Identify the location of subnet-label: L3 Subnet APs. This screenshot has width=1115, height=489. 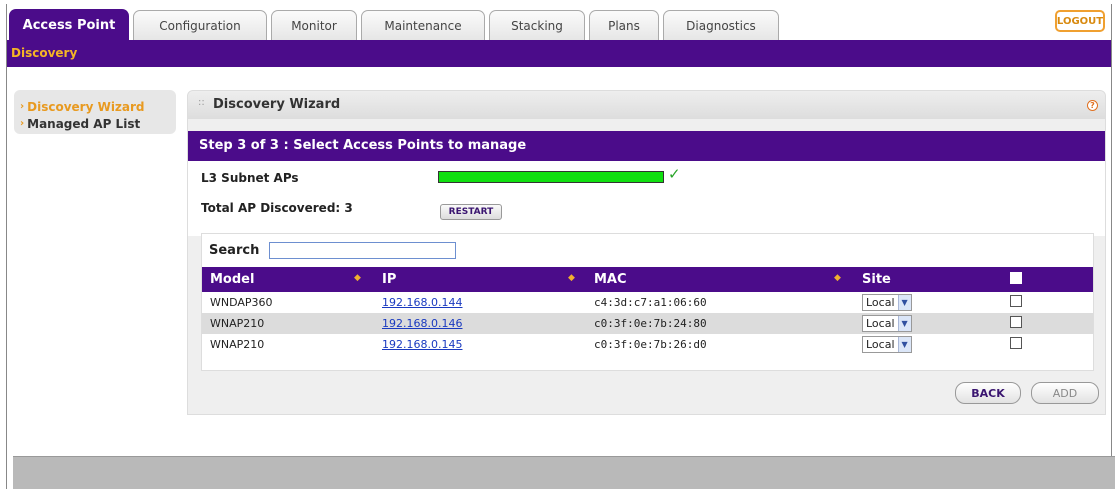
(250, 178).